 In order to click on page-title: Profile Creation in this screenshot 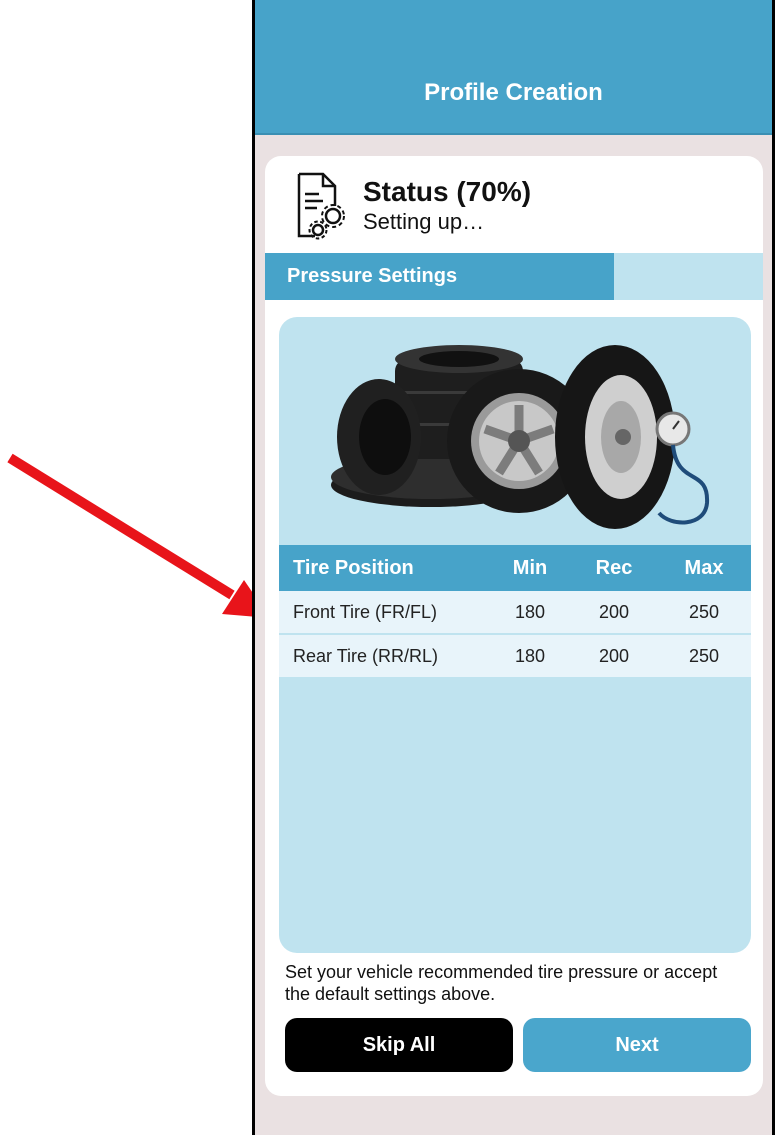, I will do `click(513, 92)`.